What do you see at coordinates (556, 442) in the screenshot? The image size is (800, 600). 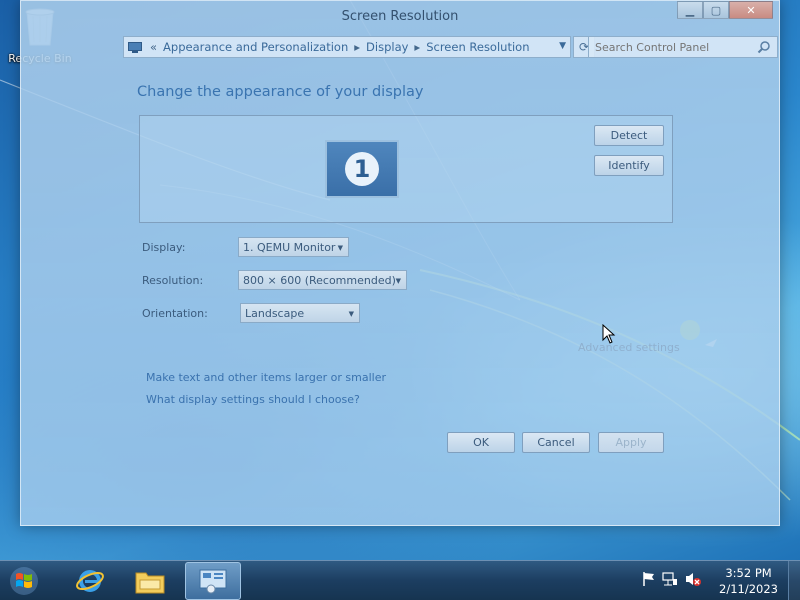 I see `cancel-button: Cancel` at bounding box center [556, 442].